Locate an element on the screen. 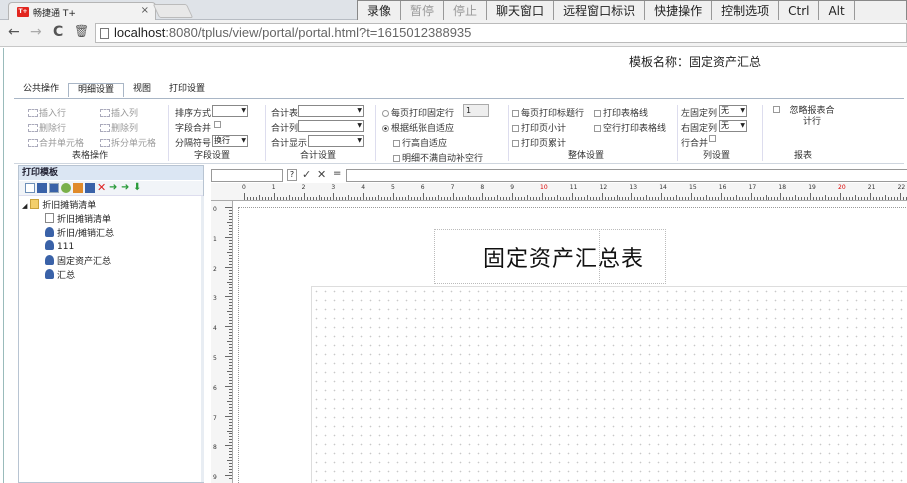 This screenshot has height=483, width=907. print-title-rows-checkbox is located at coordinates (515, 113).